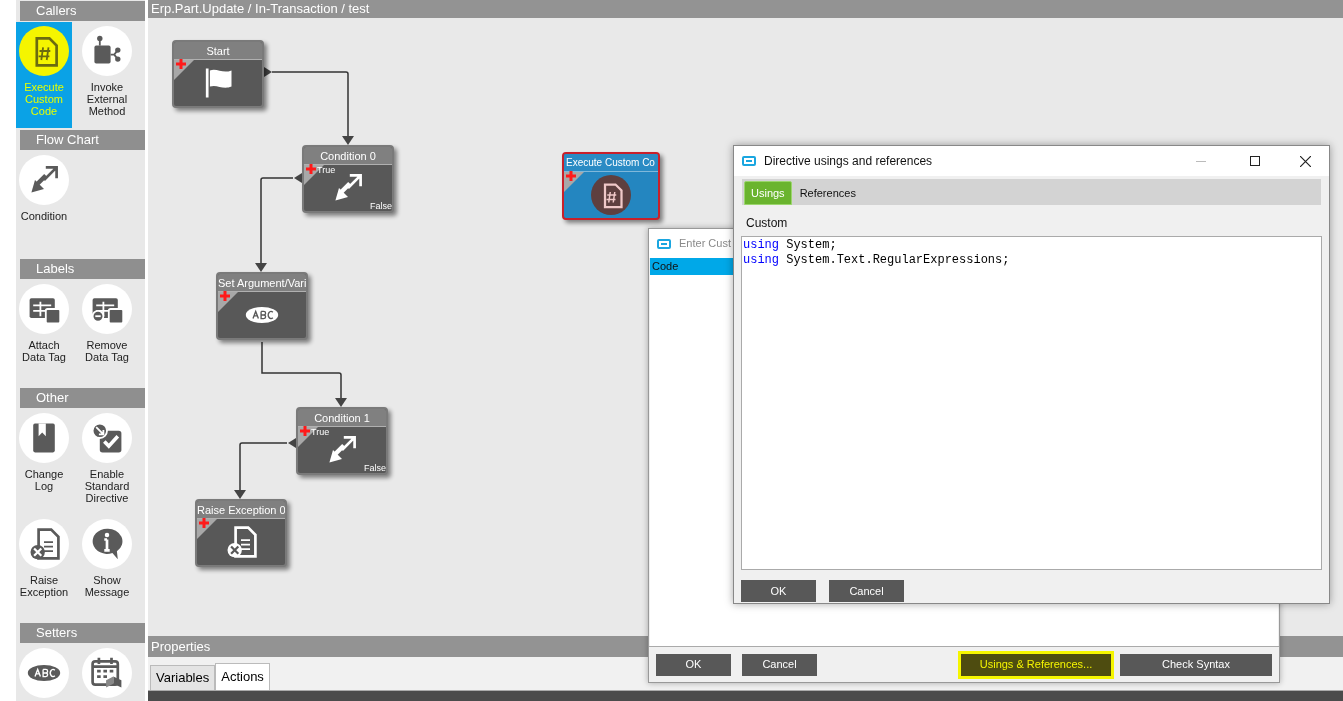  What do you see at coordinates (241, 510) in the screenshot?
I see `node-title: Raise Exception 0` at bounding box center [241, 510].